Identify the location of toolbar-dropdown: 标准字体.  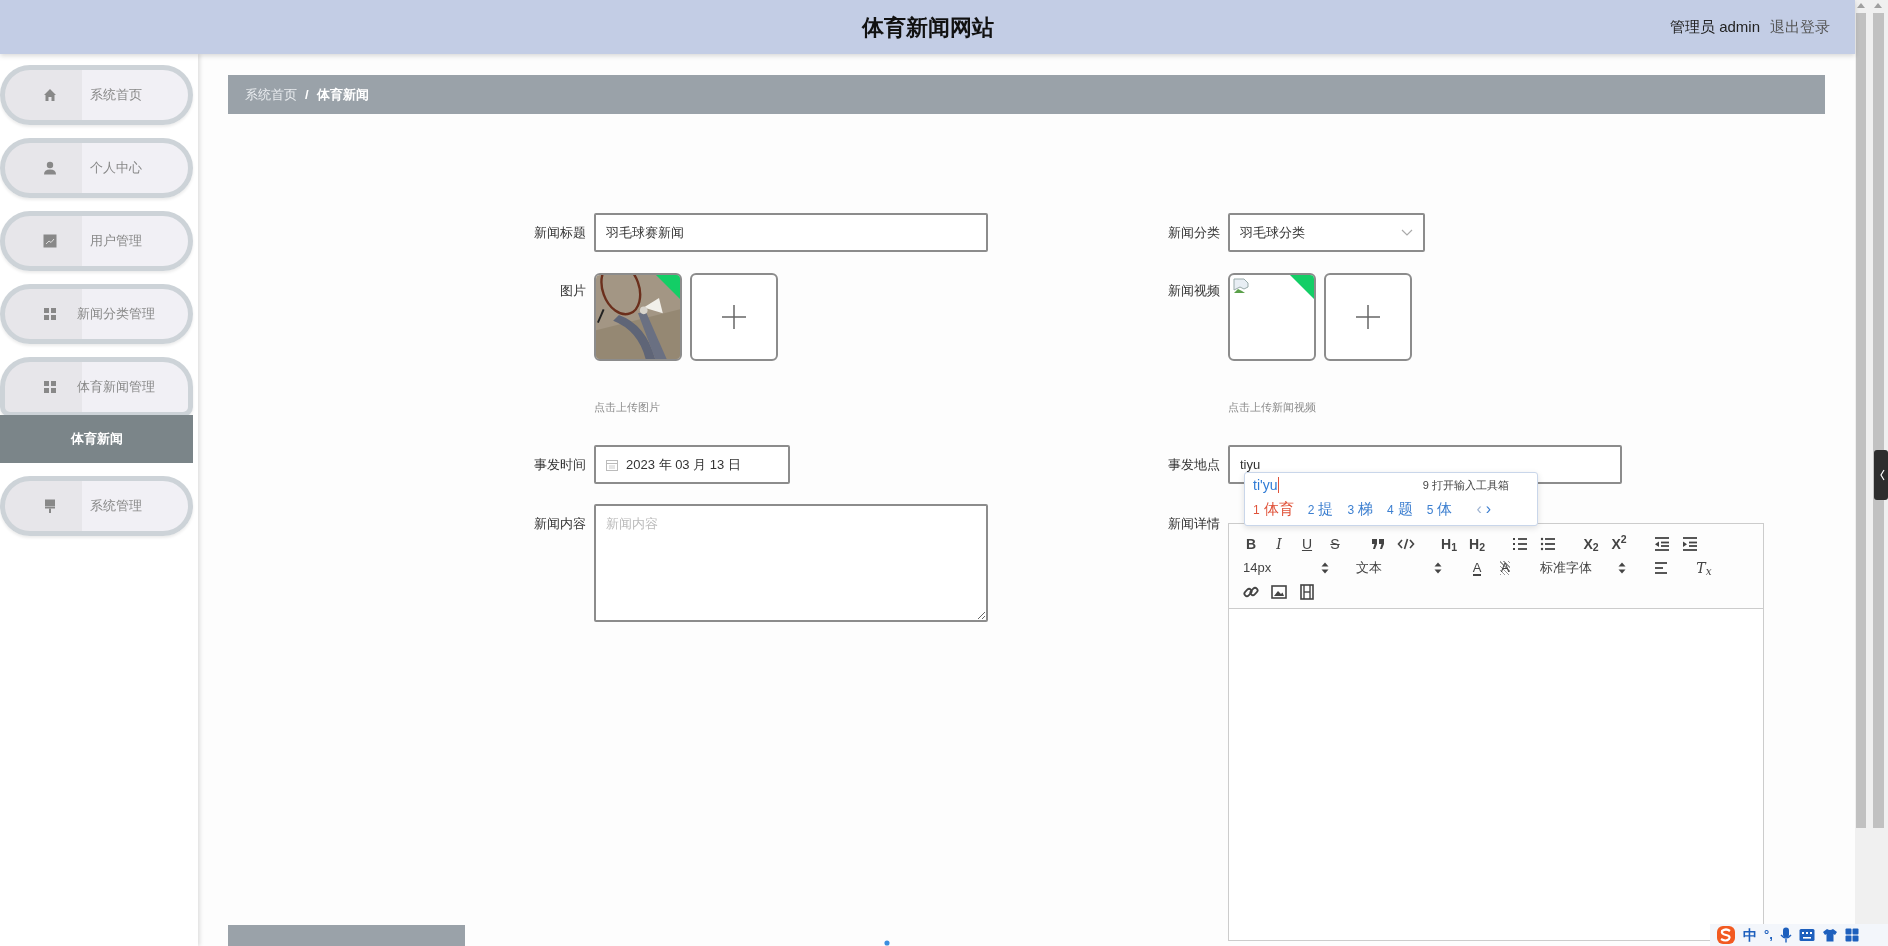
(1583, 568).